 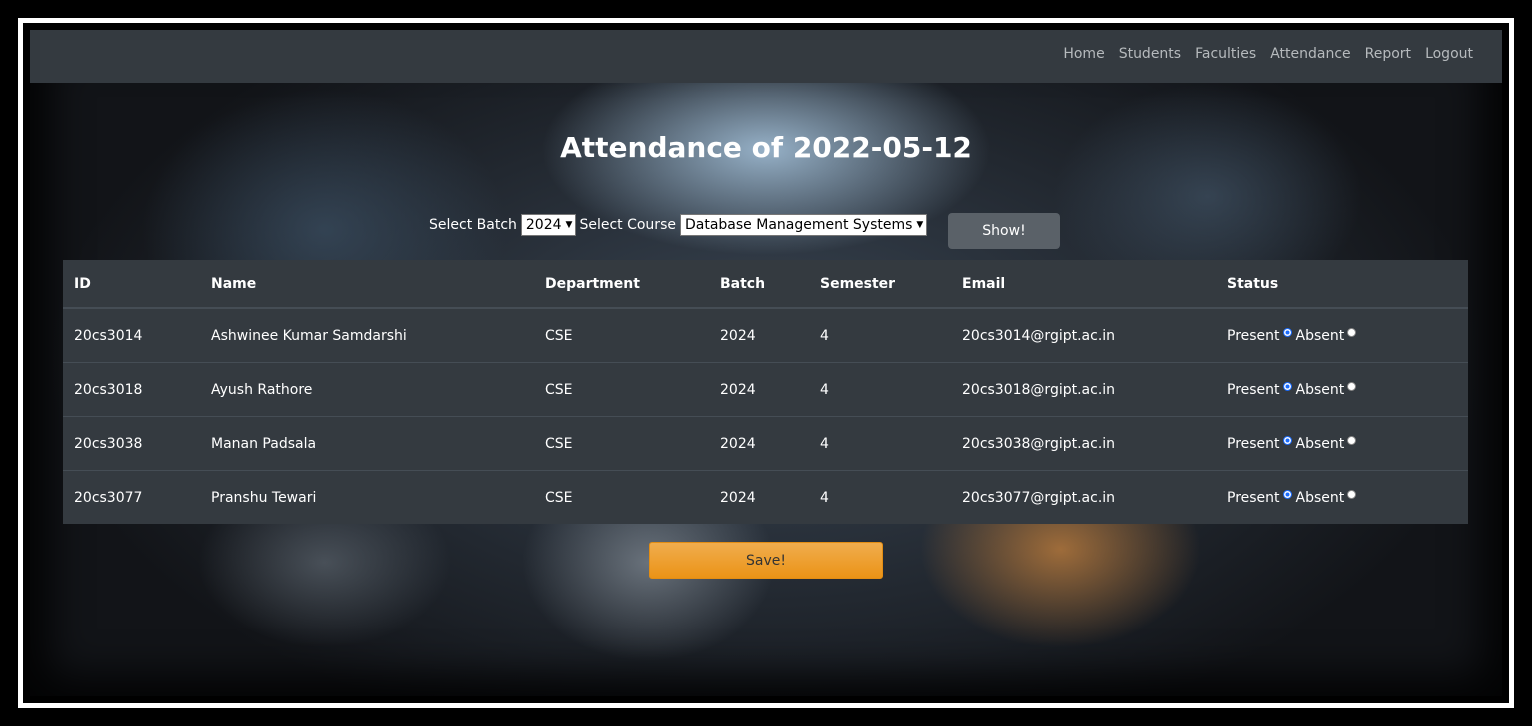 What do you see at coordinates (1083, 284) in the screenshot?
I see `column-header-email: Email` at bounding box center [1083, 284].